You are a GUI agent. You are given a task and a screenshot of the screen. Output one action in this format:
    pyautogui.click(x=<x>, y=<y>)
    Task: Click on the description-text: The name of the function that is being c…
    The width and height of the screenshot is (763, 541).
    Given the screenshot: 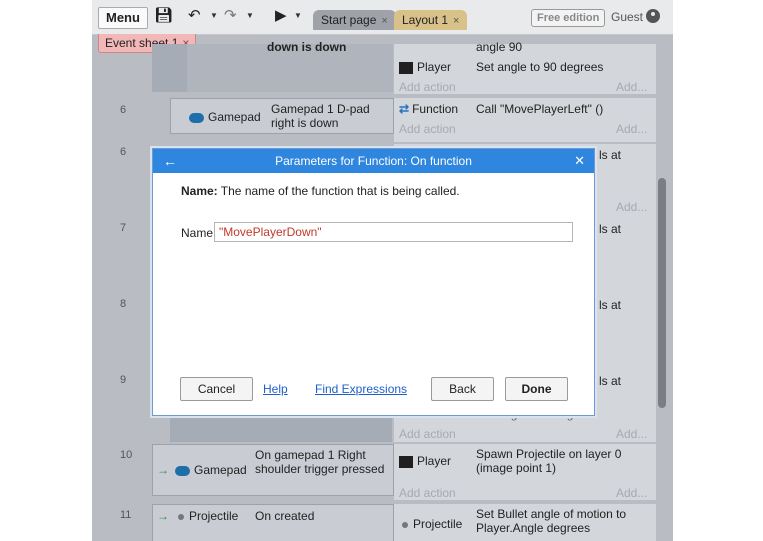 What is the action you would take?
    pyautogui.click(x=338, y=191)
    